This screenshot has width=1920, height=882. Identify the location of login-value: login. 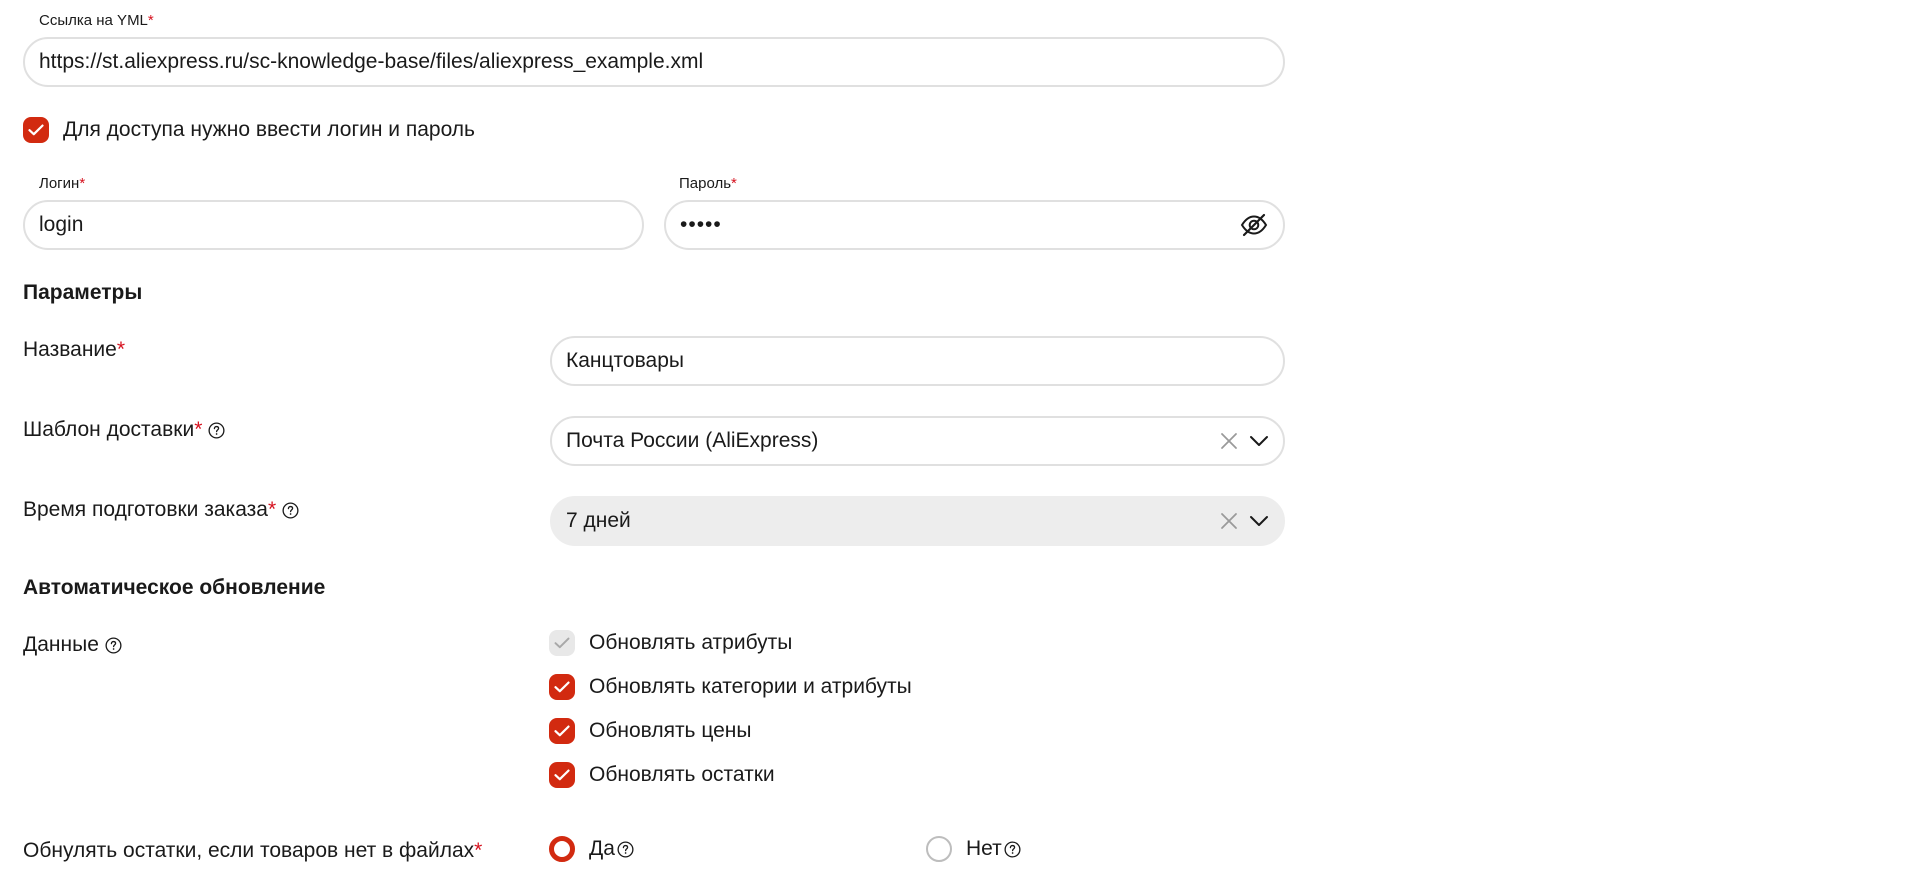
(61, 224).